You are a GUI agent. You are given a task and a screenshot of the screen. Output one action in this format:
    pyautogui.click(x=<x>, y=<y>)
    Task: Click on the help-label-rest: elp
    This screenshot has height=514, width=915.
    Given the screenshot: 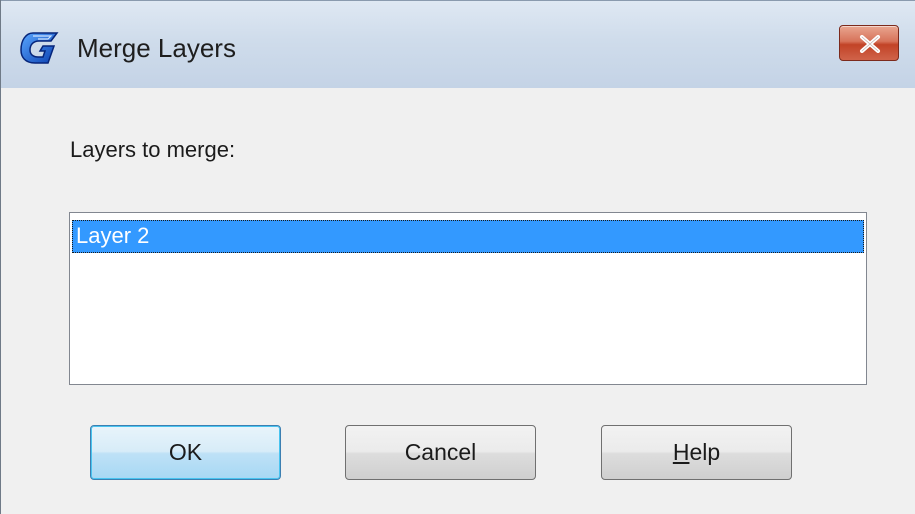 What is the action you would take?
    pyautogui.click(x=705, y=452)
    